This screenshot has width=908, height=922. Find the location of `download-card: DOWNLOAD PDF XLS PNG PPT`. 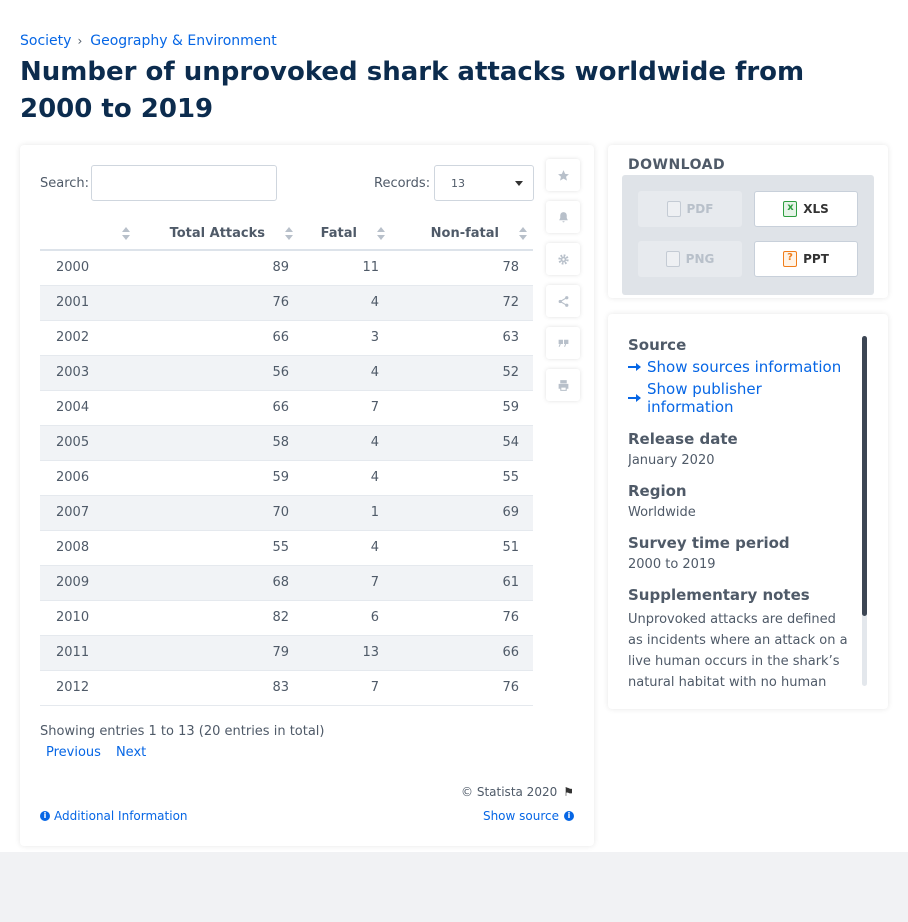

download-card: DOWNLOAD PDF XLS PNG PPT is located at coordinates (748, 221).